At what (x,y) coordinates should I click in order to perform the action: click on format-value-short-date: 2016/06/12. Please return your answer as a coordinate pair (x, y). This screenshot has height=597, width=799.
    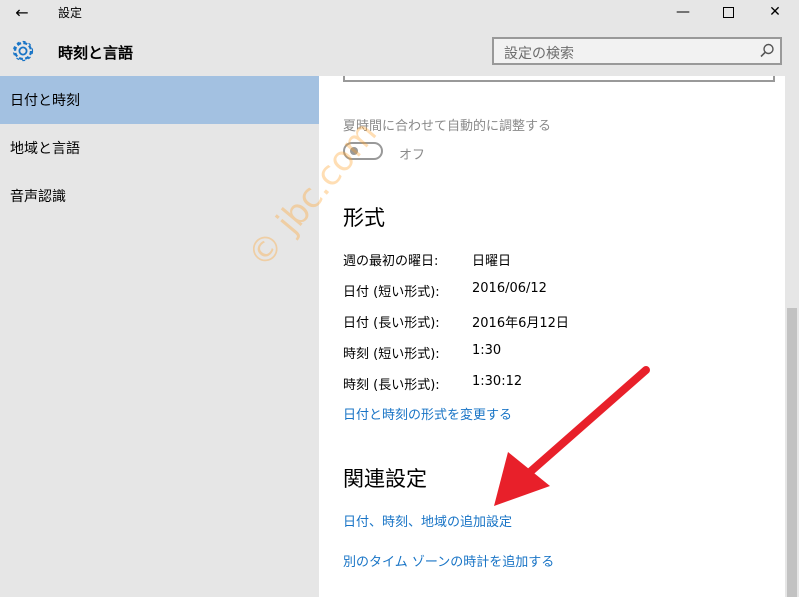
    Looking at the image, I should click on (509, 288).